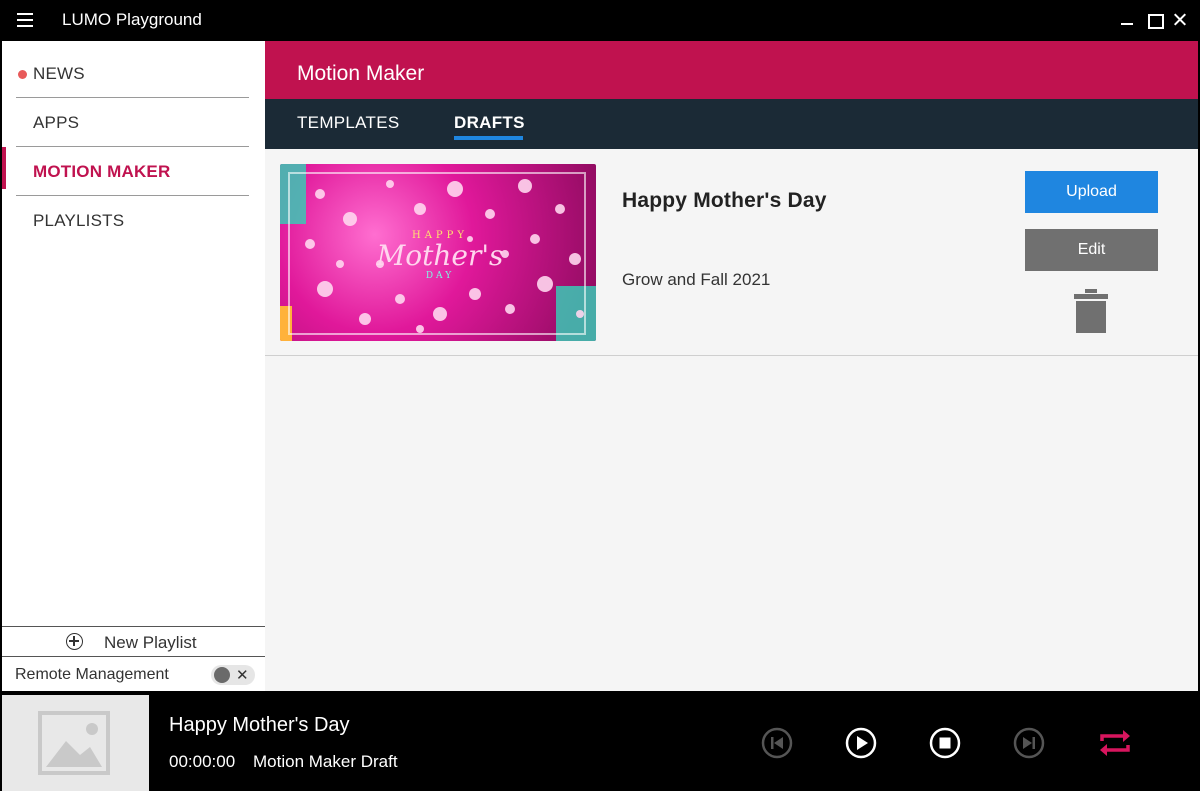 This screenshot has height=791, width=1200. I want to click on skip-next-icon, so click(1029, 743).